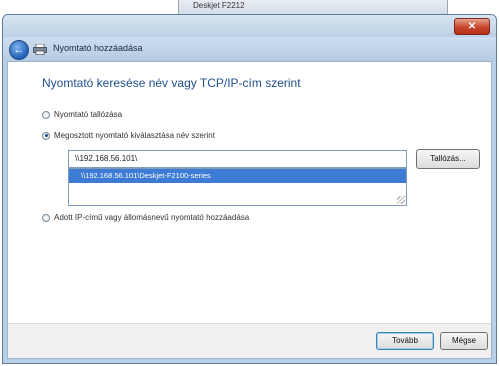 The width and height of the screenshot is (499, 366). I want to click on back-button: ←, so click(19, 50).